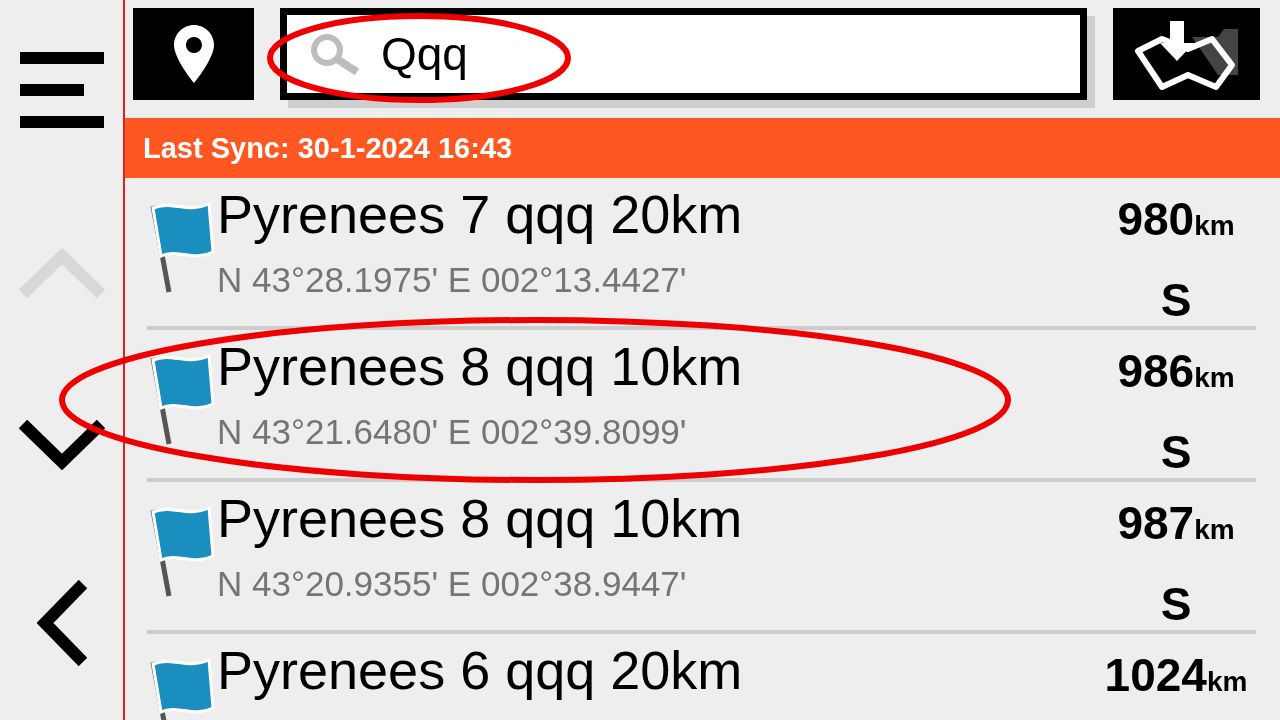 The height and width of the screenshot is (720, 1280). What do you see at coordinates (335, 54) in the screenshot?
I see `search-icon` at bounding box center [335, 54].